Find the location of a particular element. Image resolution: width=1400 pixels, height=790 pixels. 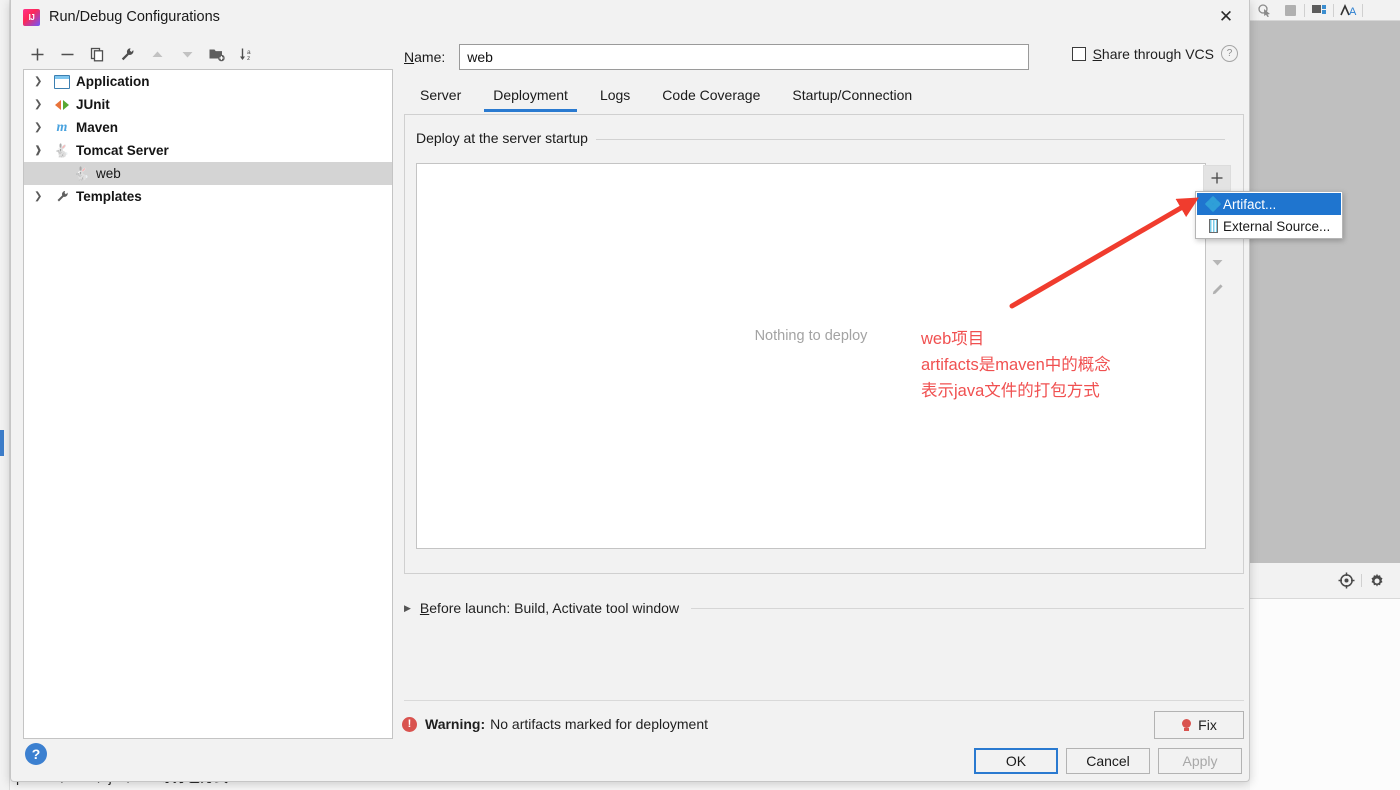

share-vcs-label: Share through VCS is located at coordinates (1153, 53).